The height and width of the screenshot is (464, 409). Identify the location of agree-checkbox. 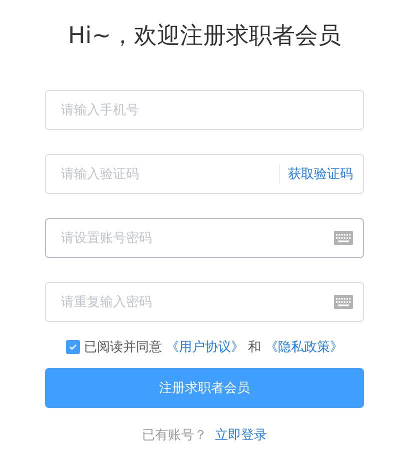
(73, 347).